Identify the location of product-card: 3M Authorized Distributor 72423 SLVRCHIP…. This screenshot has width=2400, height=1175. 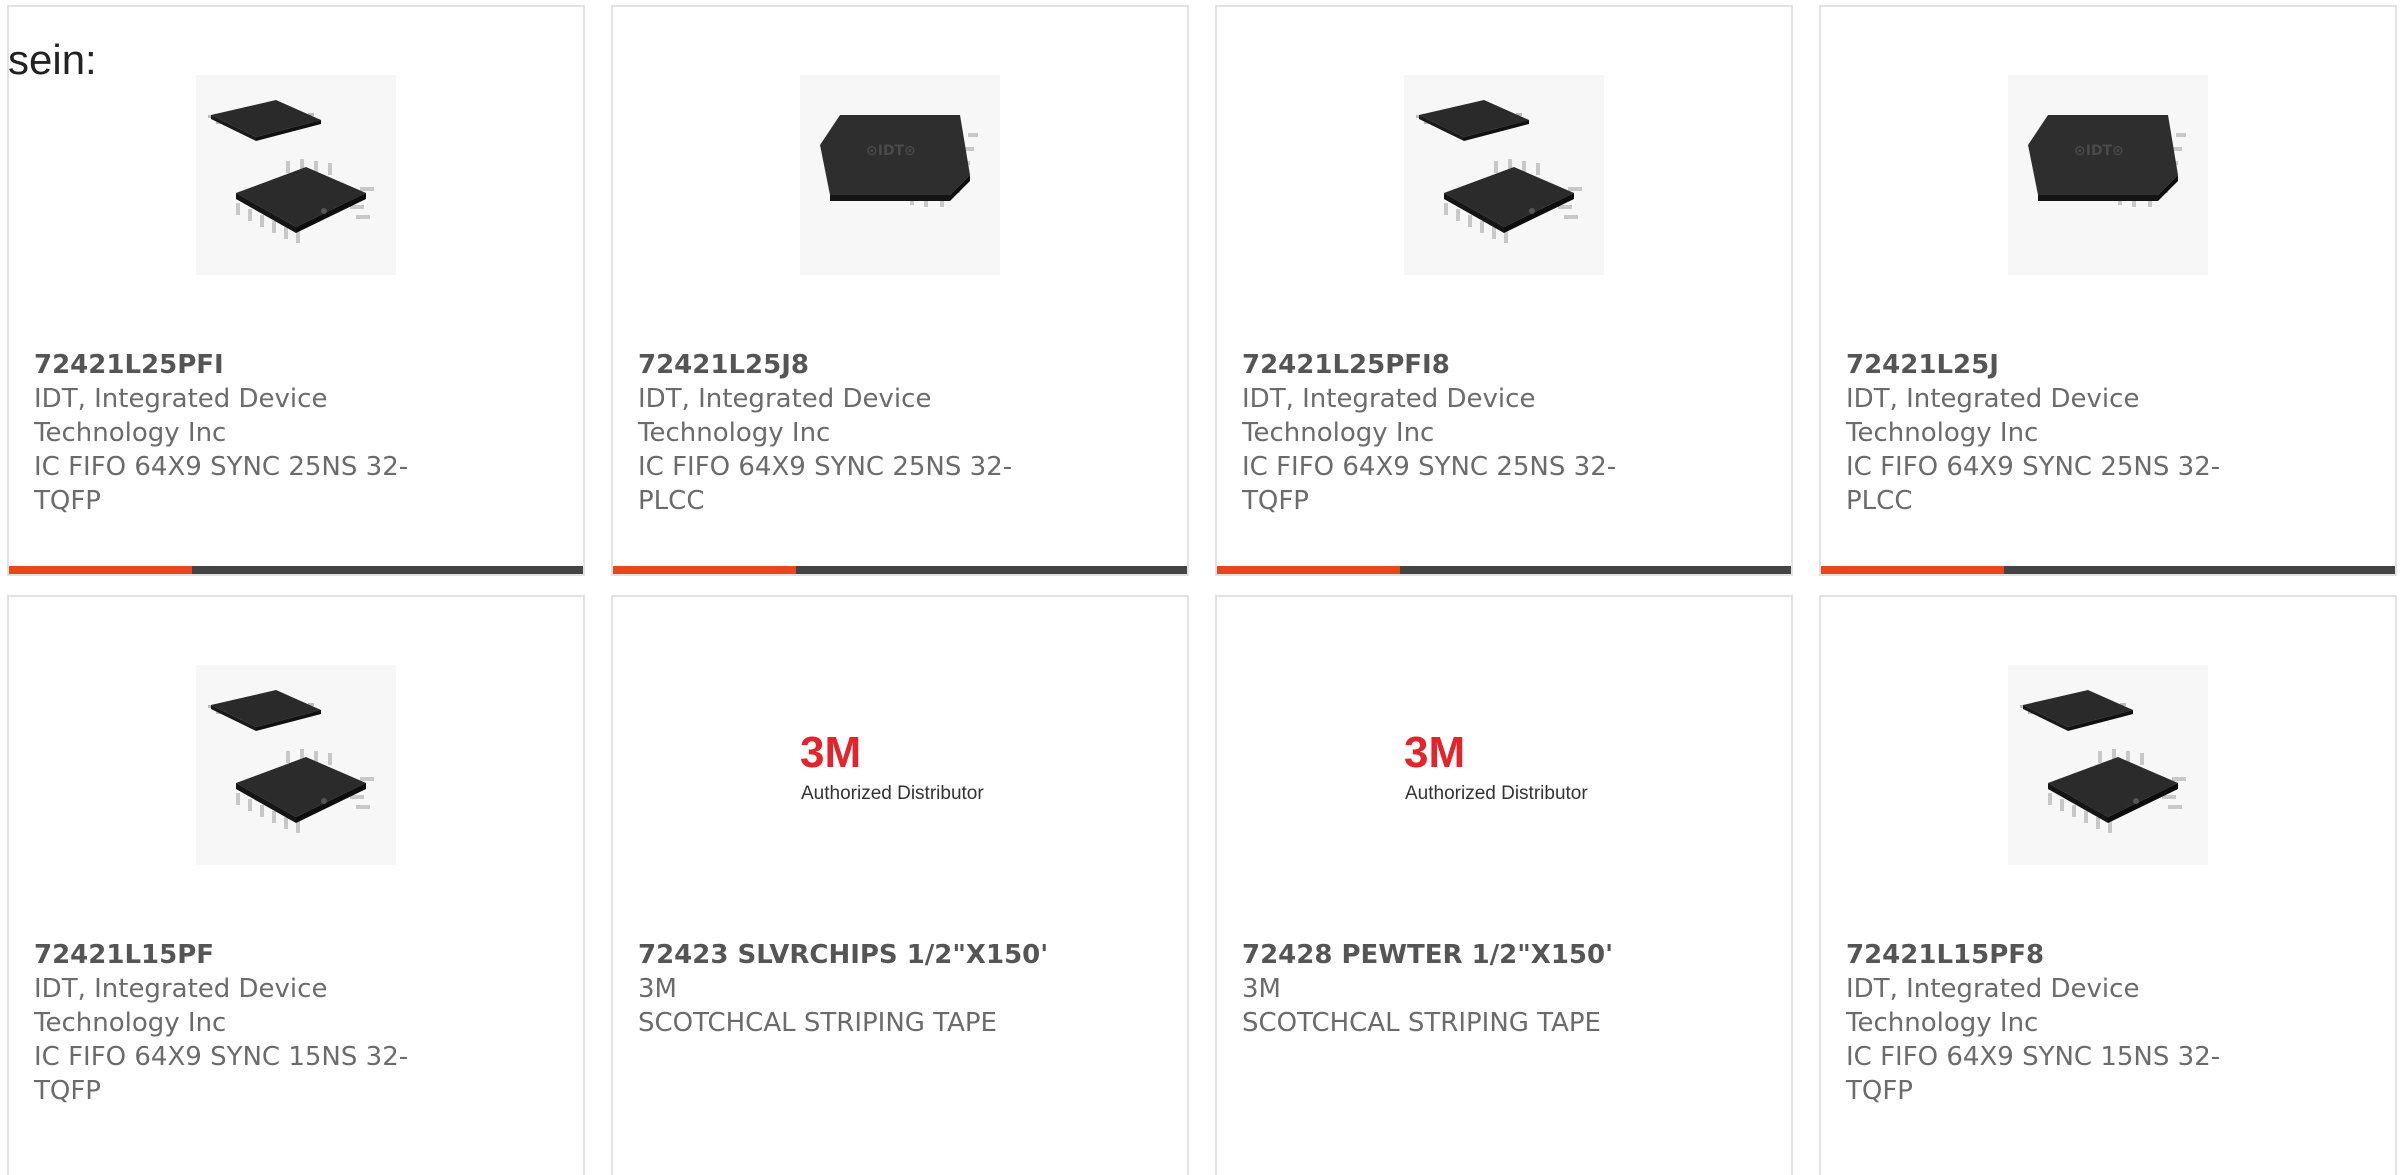
(900, 885).